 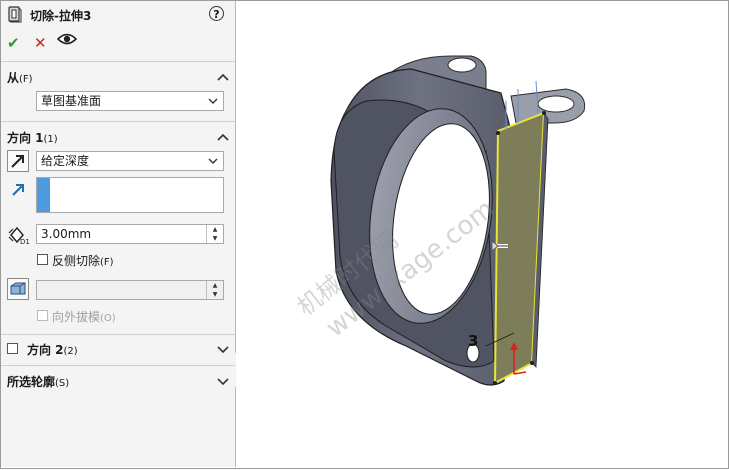 I want to click on cut-extrude-feature-icon, so click(x=15, y=14).